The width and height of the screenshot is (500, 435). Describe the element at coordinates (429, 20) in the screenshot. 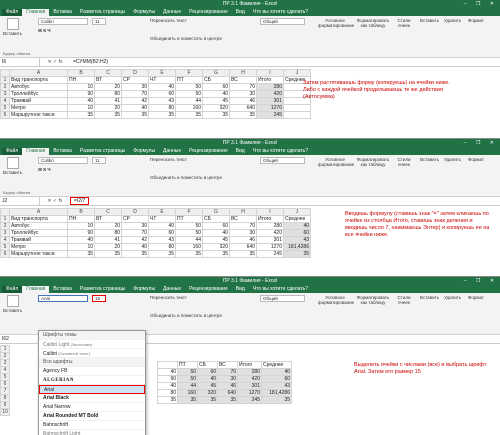

I see `insert-cells-button: Вставить` at that location.